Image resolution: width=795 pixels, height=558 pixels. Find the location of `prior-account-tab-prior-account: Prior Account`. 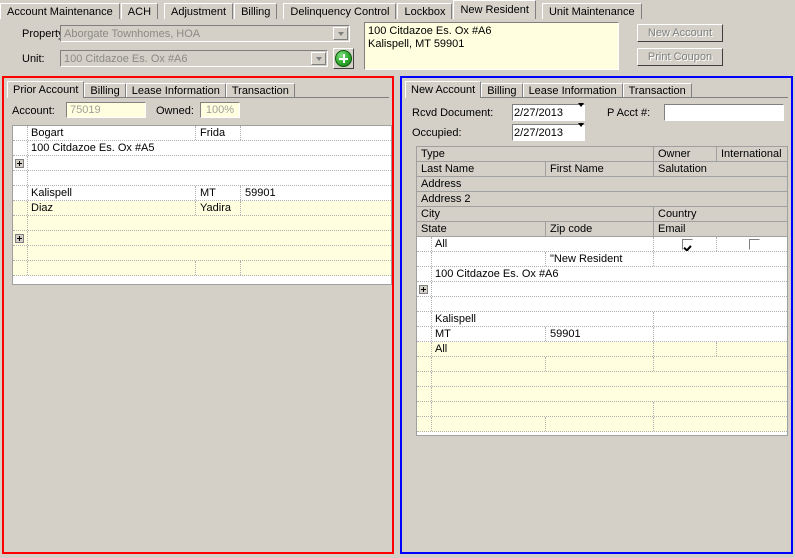

prior-account-tab-prior-account: Prior Account is located at coordinates (46, 89).